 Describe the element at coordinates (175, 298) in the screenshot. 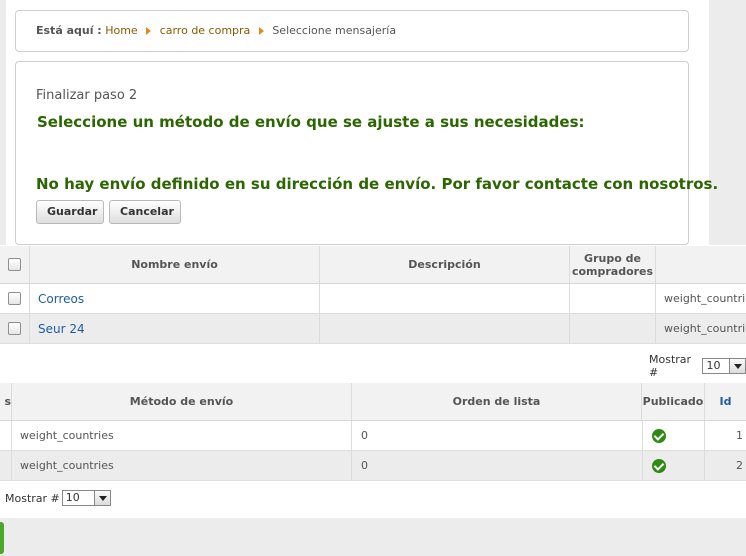

I see `carrier-name-cell: Correos` at that location.